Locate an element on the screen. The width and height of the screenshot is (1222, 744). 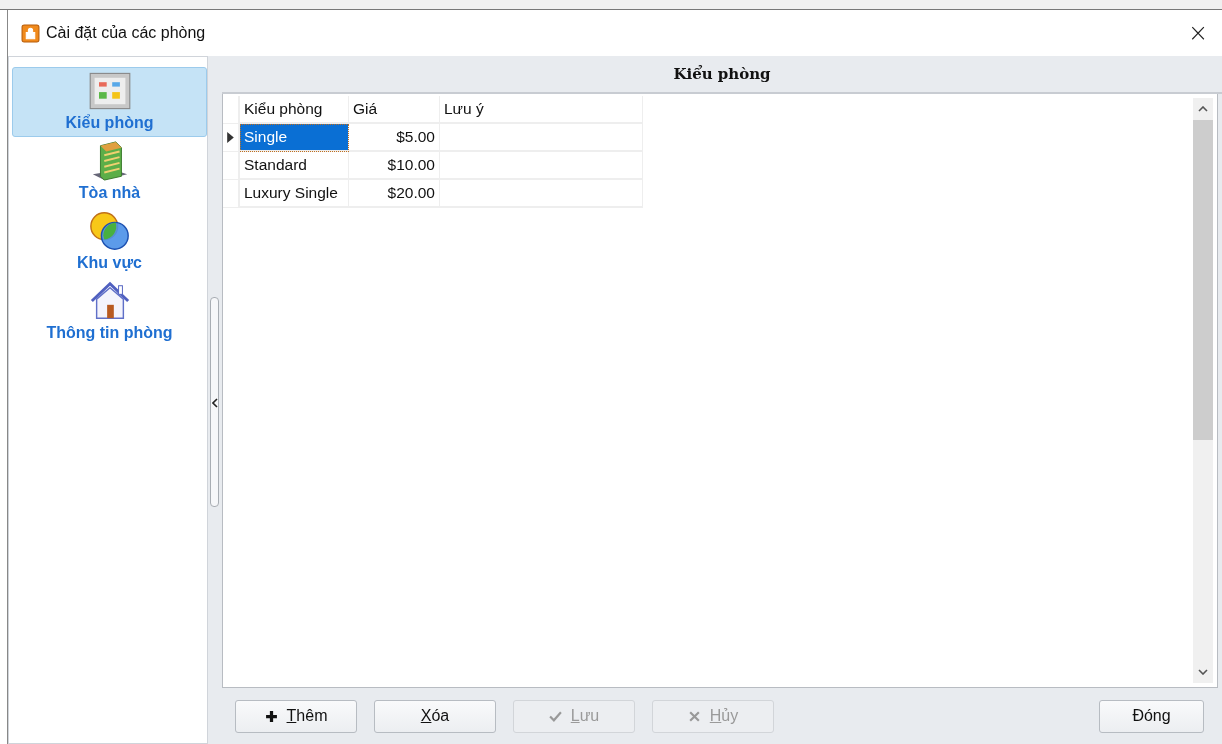
column-header: Giá is located at coordinates (394, 110).